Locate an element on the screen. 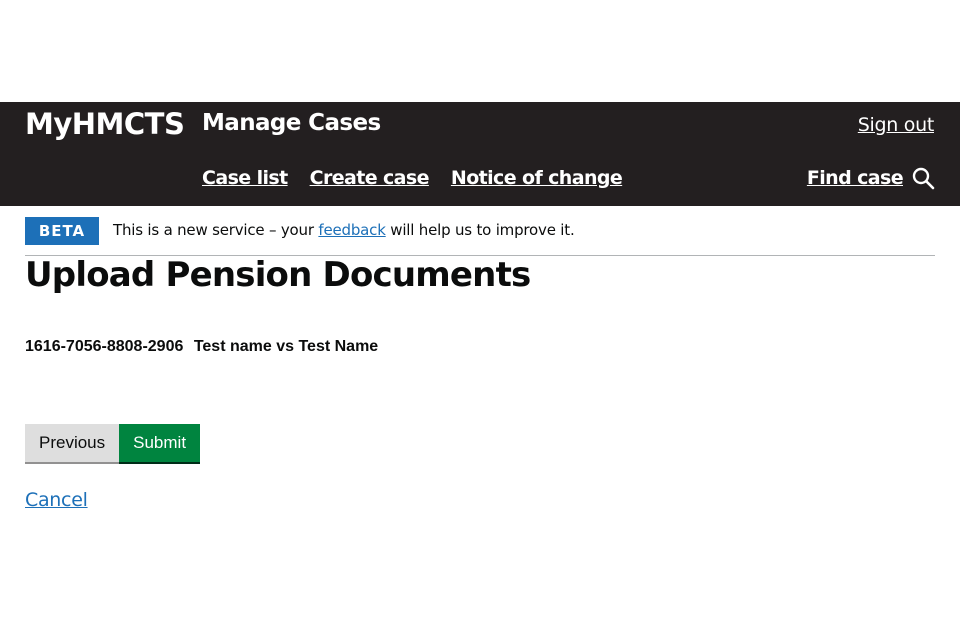 Image resolution: width=960 pixels, height=640 pixels. cancel-link: Cancel is located at coordinates (56, 500).